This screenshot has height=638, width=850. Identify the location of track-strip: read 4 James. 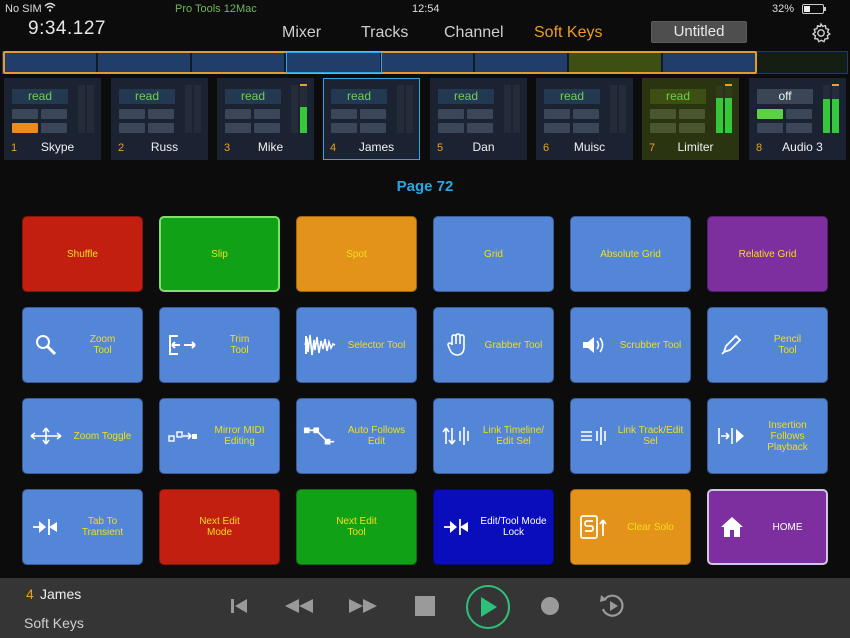
(371, 119).